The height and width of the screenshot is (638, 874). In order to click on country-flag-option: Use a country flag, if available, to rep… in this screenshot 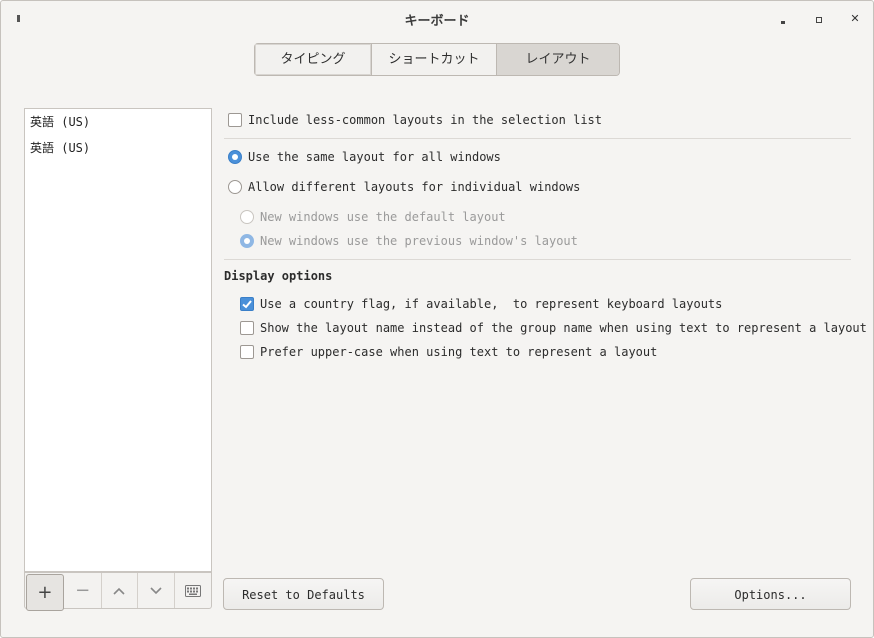, I will do `click(481, 304)`.